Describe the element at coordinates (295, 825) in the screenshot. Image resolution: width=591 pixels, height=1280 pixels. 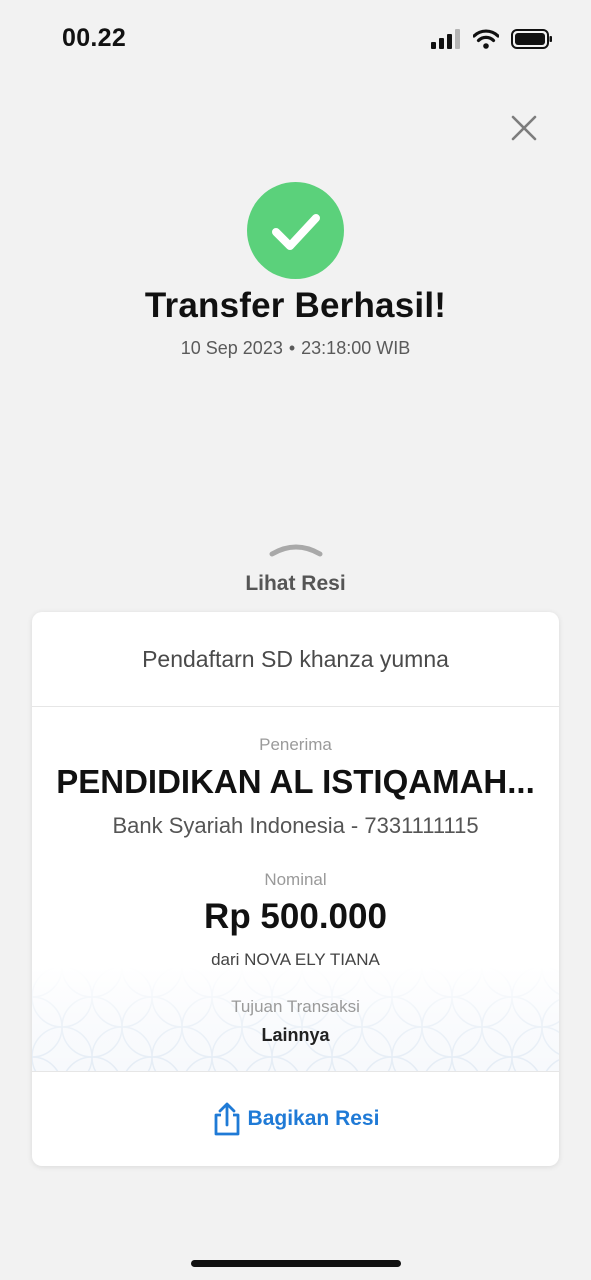
I see `recipient-bank-account: Bank Syariah Indonesia - 7331111115` at that location.